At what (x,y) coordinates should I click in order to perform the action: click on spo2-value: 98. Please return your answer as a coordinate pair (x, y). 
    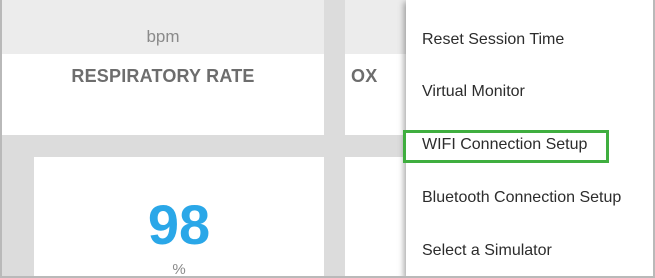
    Looking at the image, I should click on (179, 224).